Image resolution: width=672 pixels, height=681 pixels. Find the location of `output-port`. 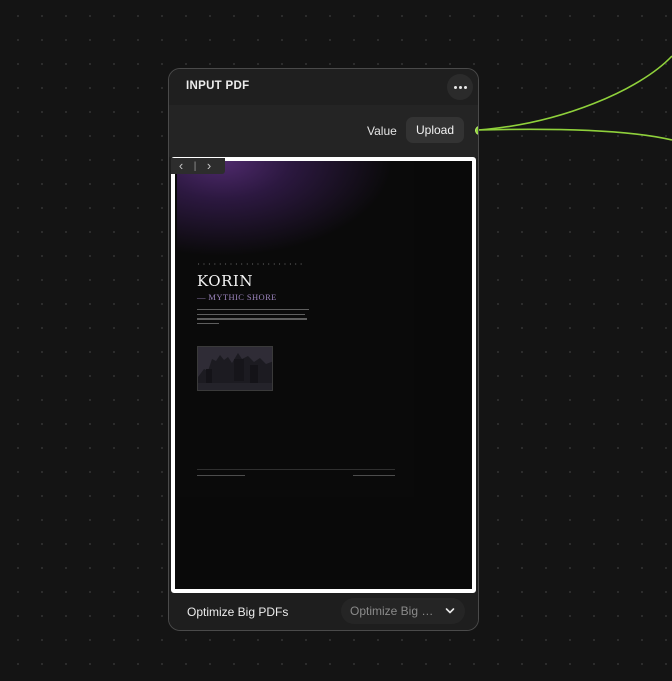

output-port is located at coordinates (476, 130).